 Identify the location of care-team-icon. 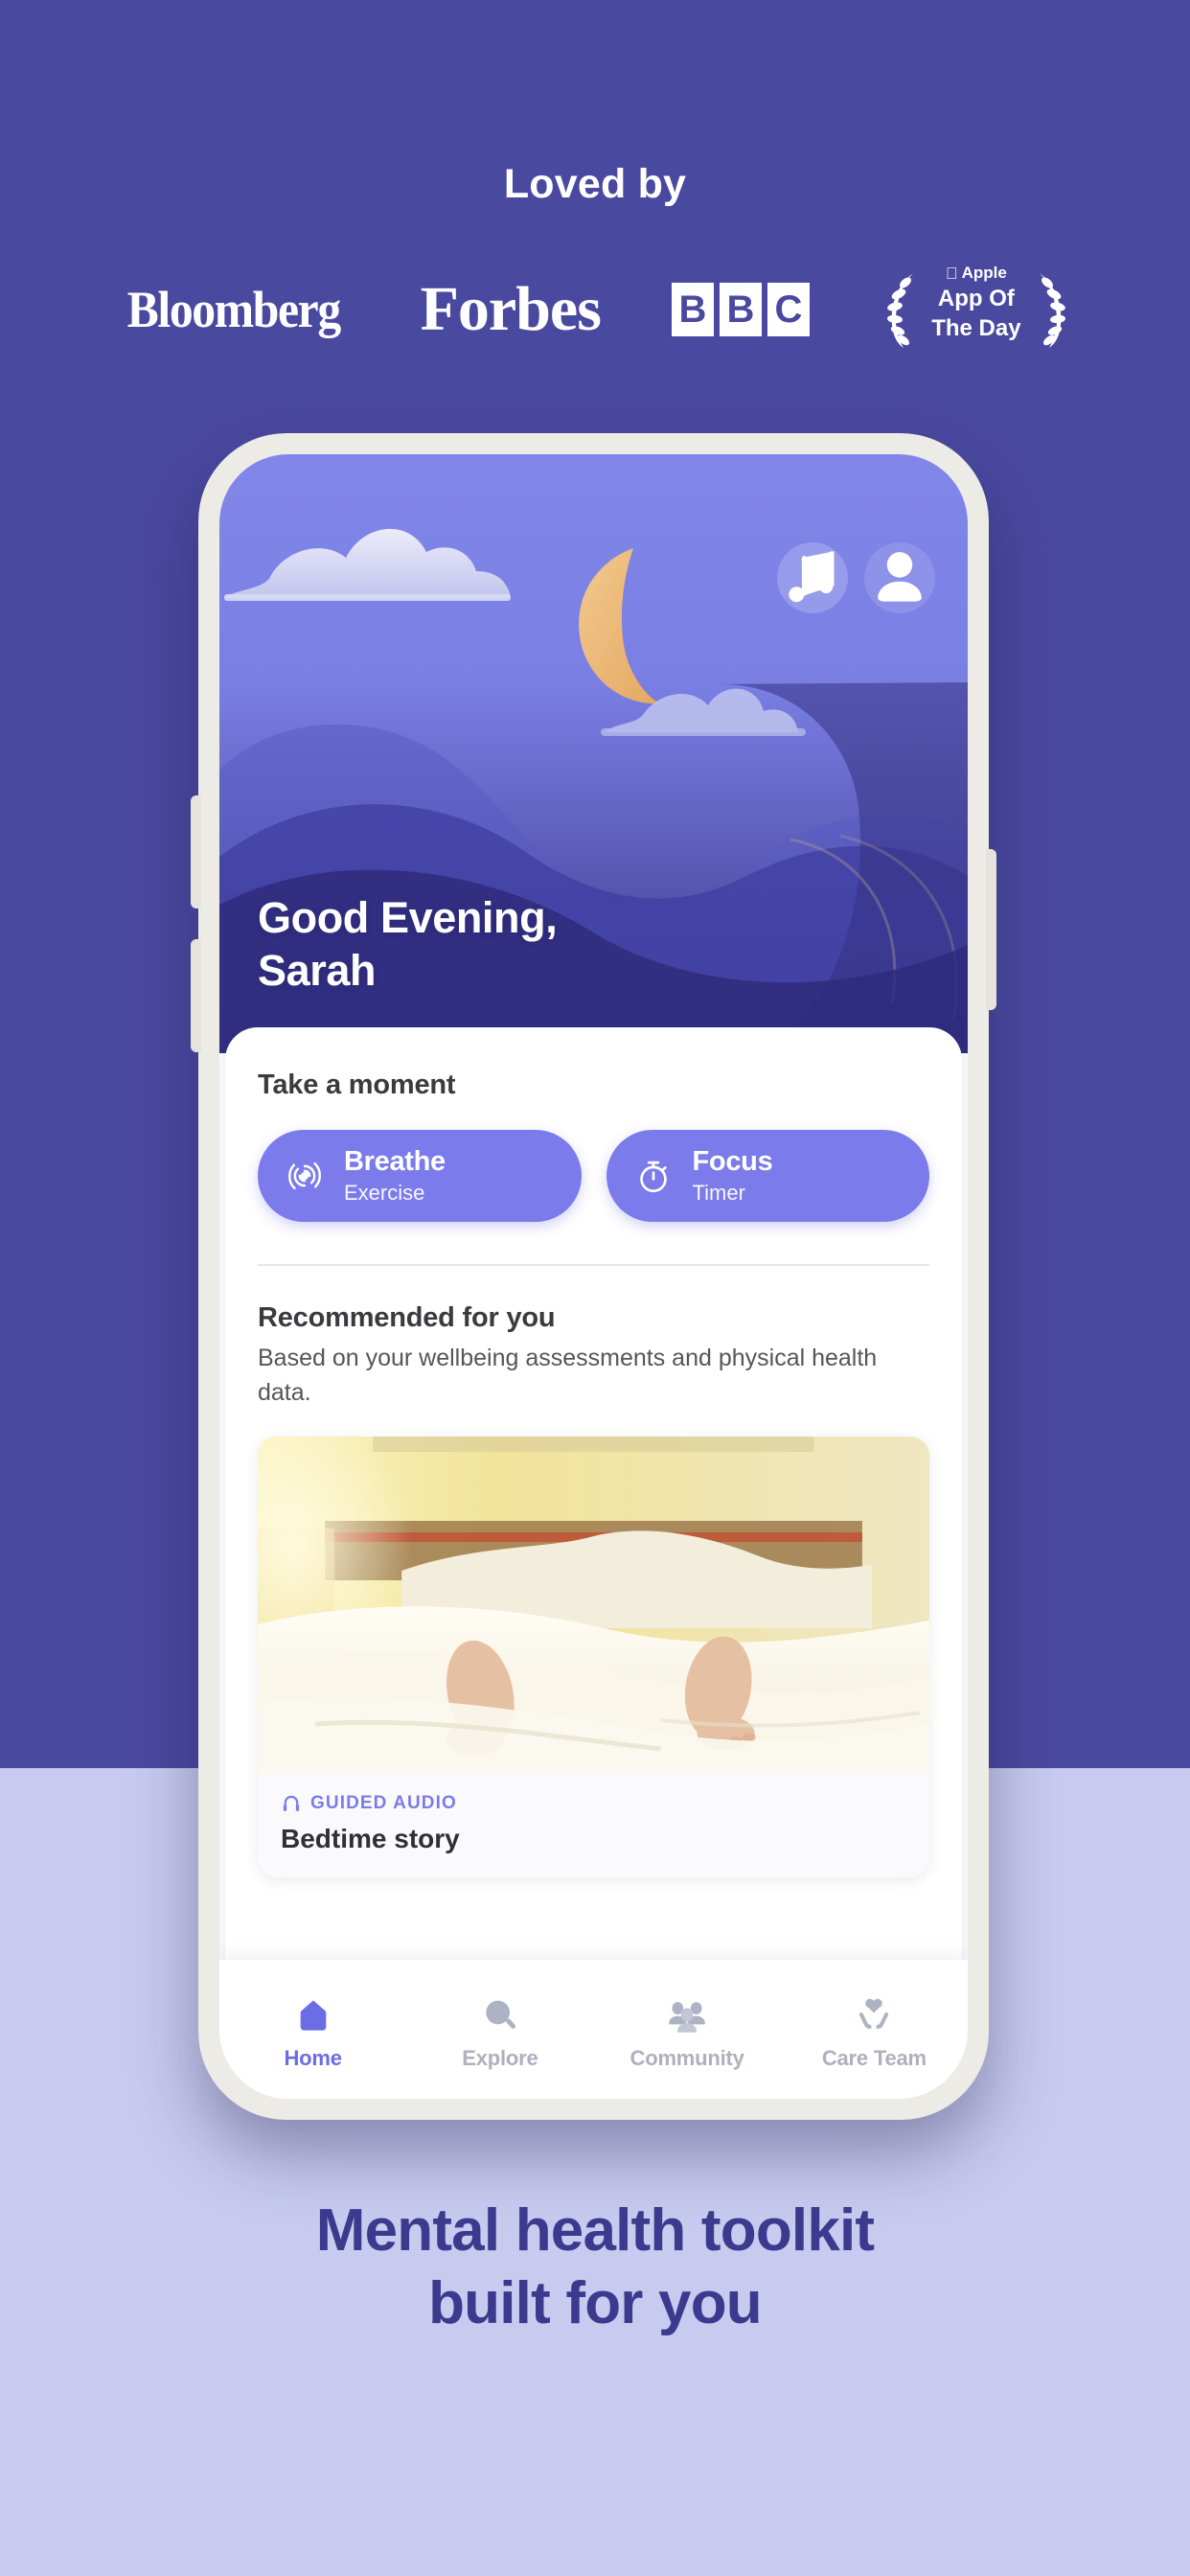
(874, 2015).